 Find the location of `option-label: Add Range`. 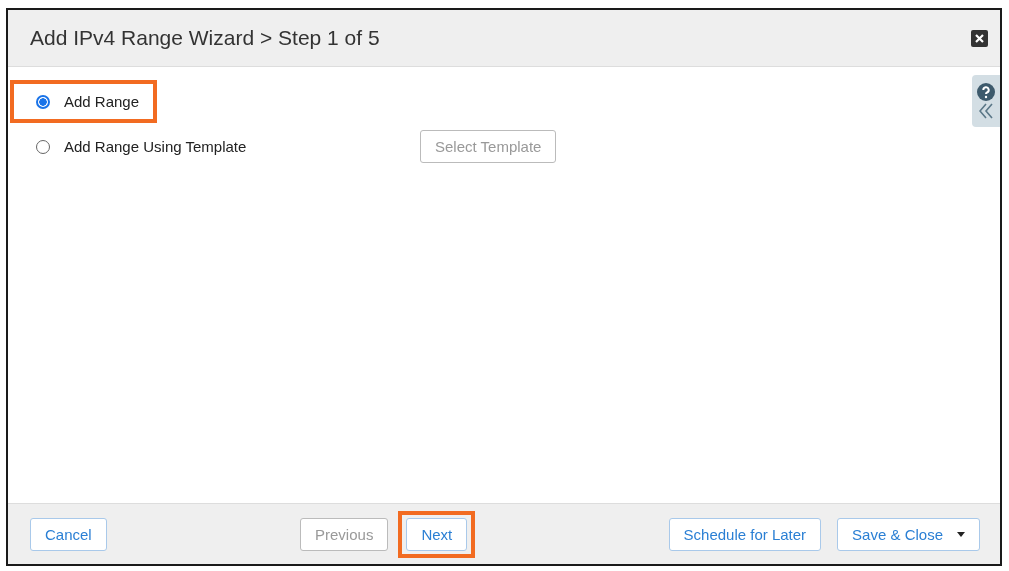

option-label: Add Range is located at coordinates (102, 101).